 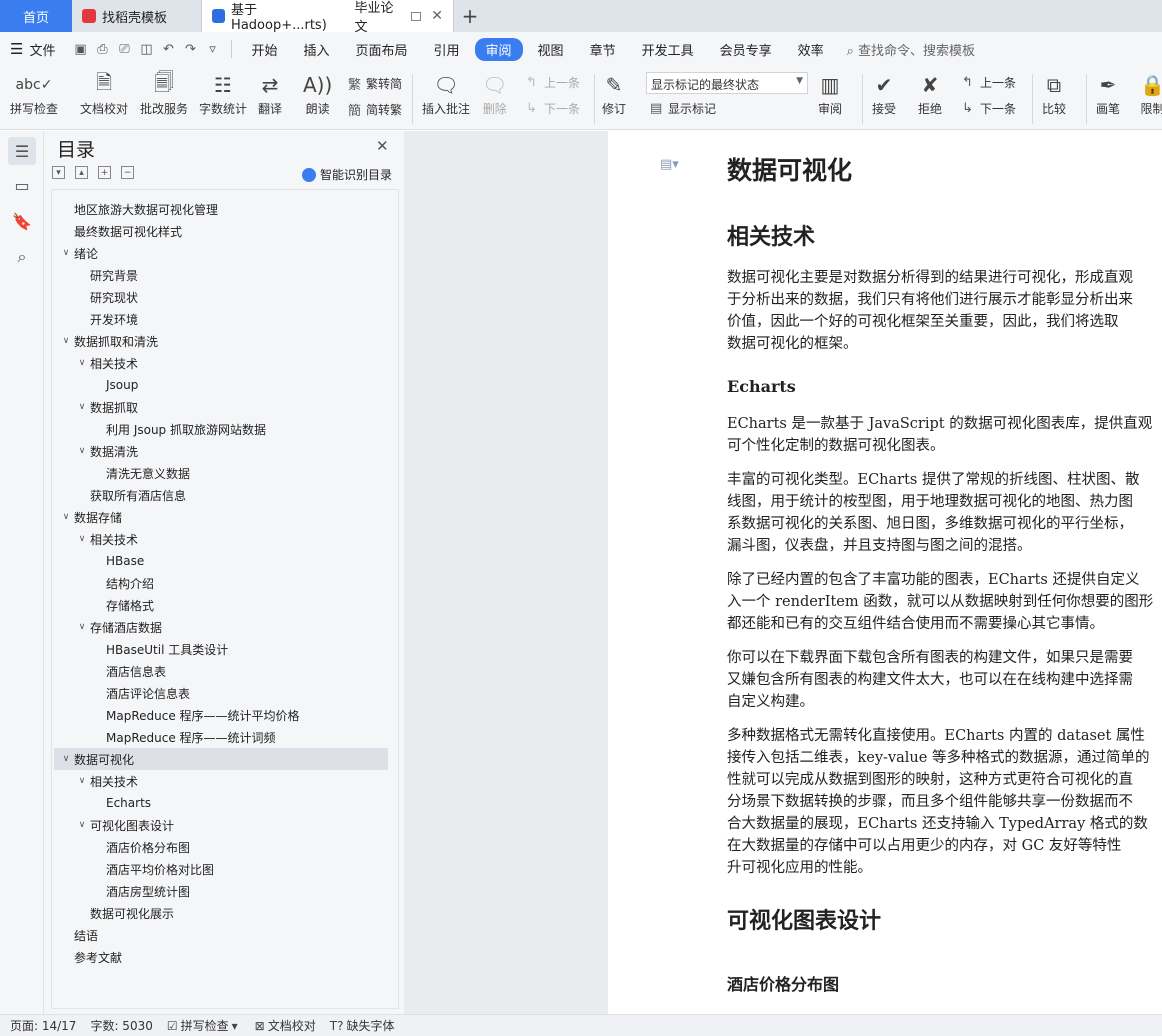 I want to click on toc-item: ∨ 数据存储, so click(x=222, y=517).